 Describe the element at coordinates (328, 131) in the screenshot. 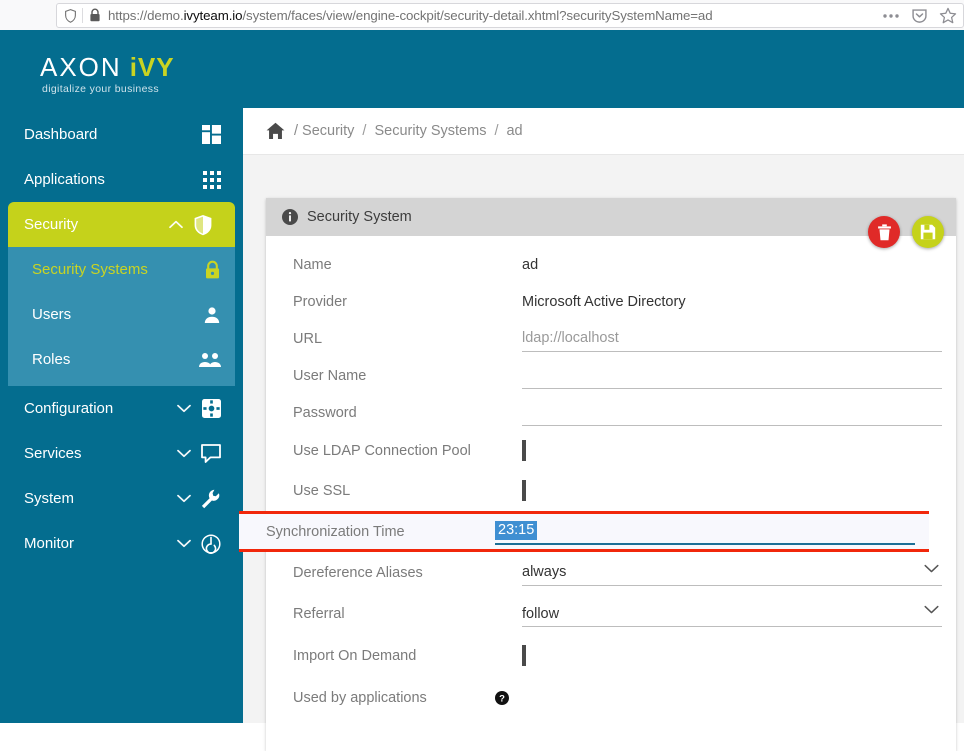

I see `breadcrumb-item-security: Security` at that location.